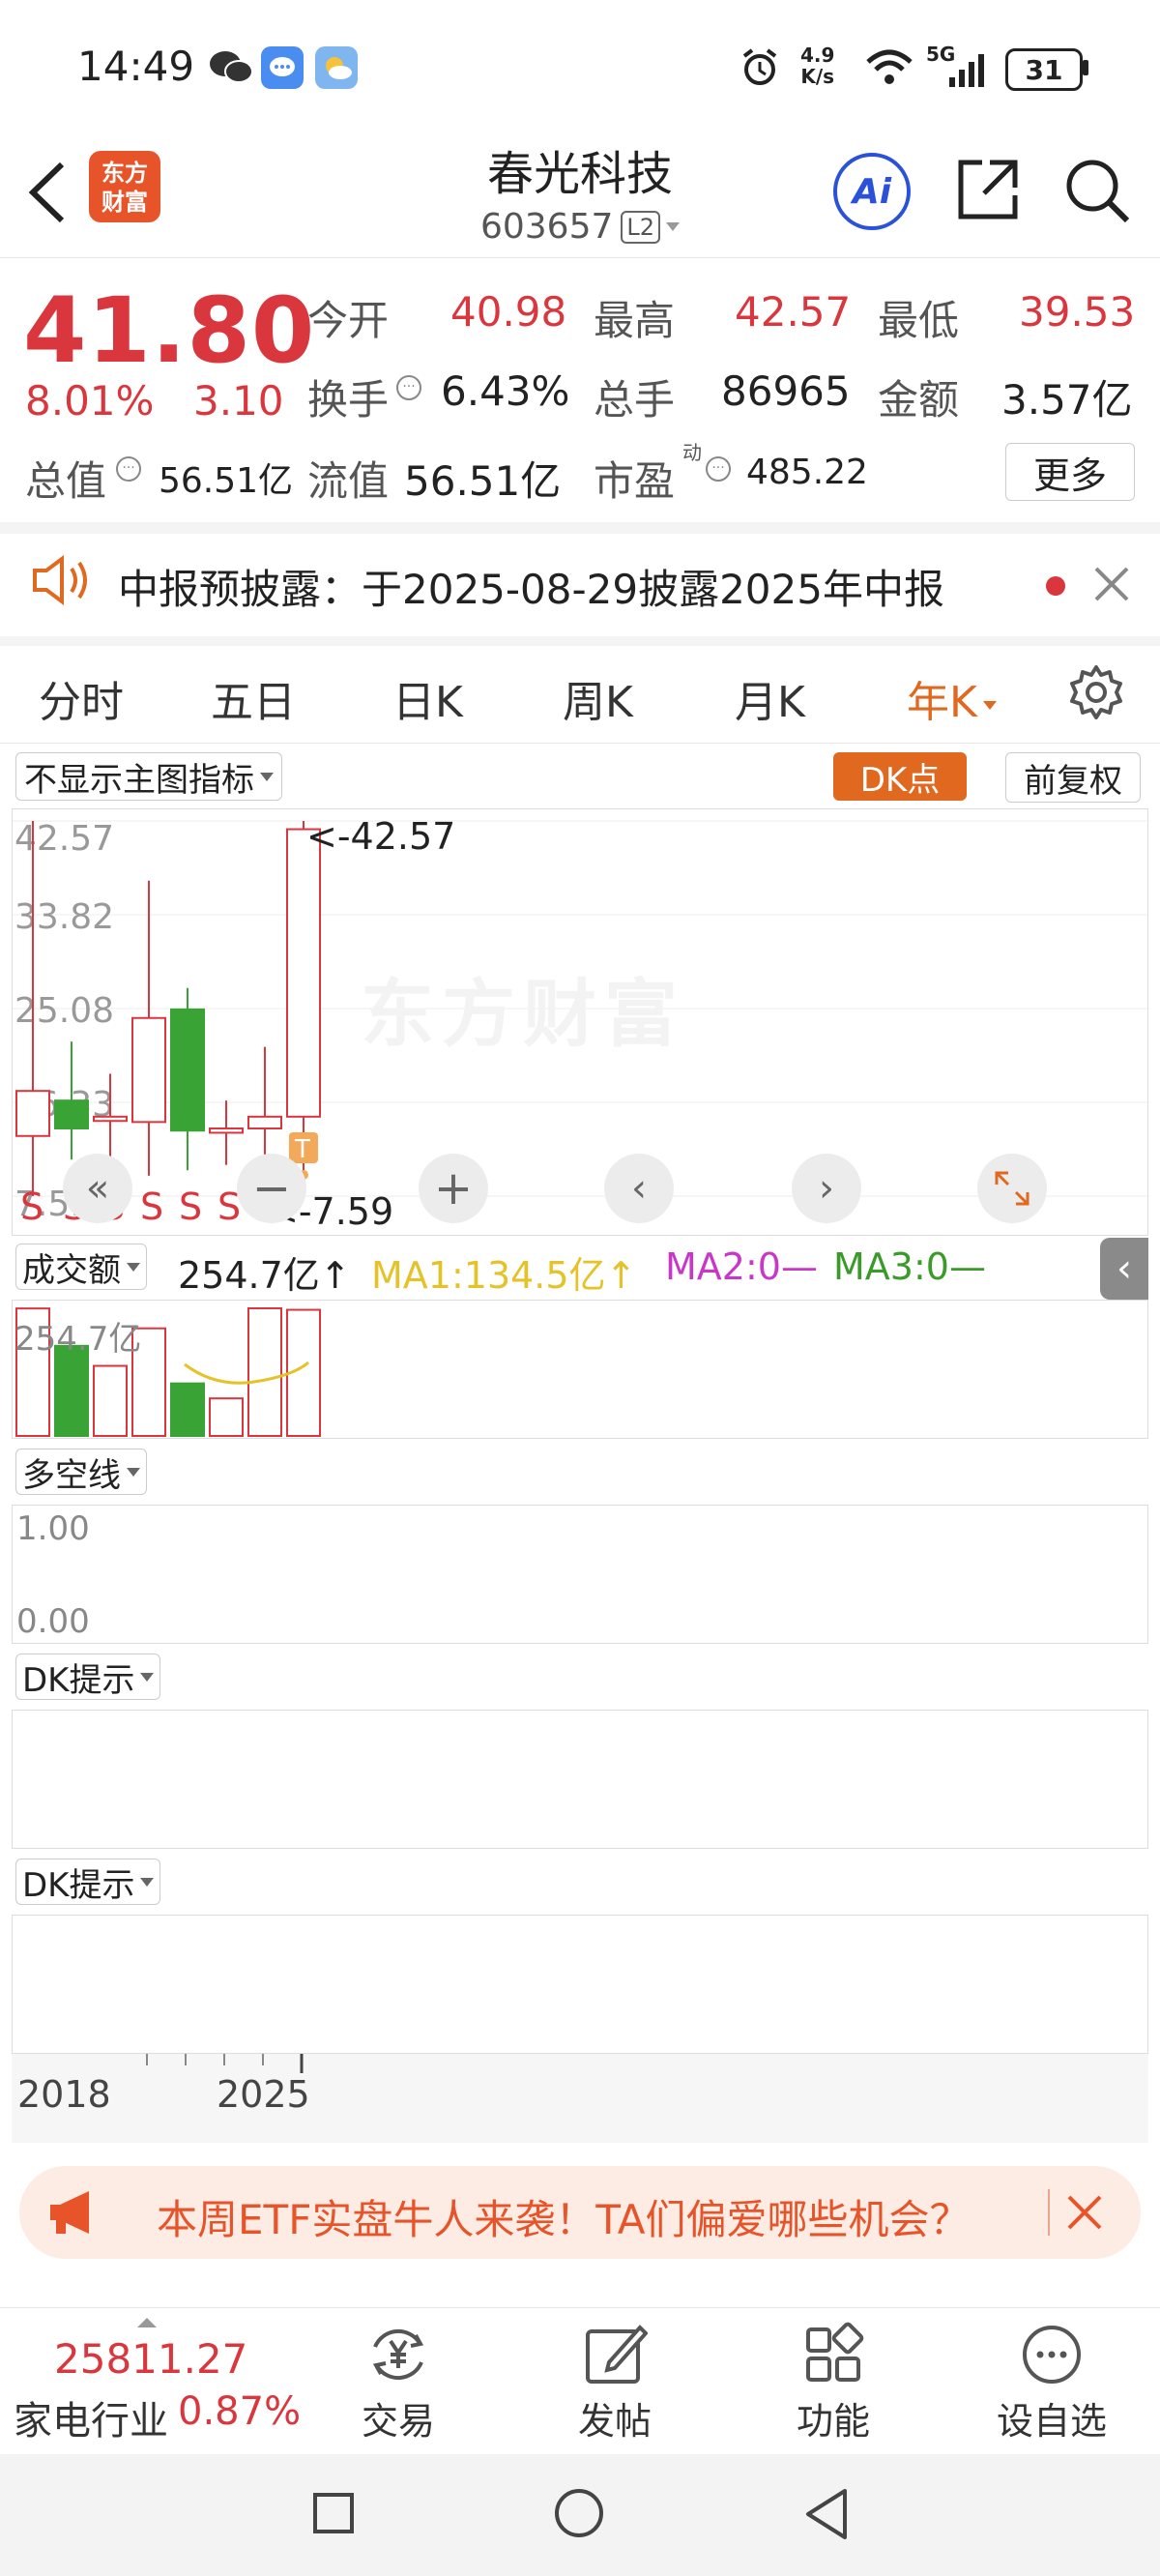 The image size is (1160, 2576). I want to click on sector-percent: 0.87%, so click(240, 2411).